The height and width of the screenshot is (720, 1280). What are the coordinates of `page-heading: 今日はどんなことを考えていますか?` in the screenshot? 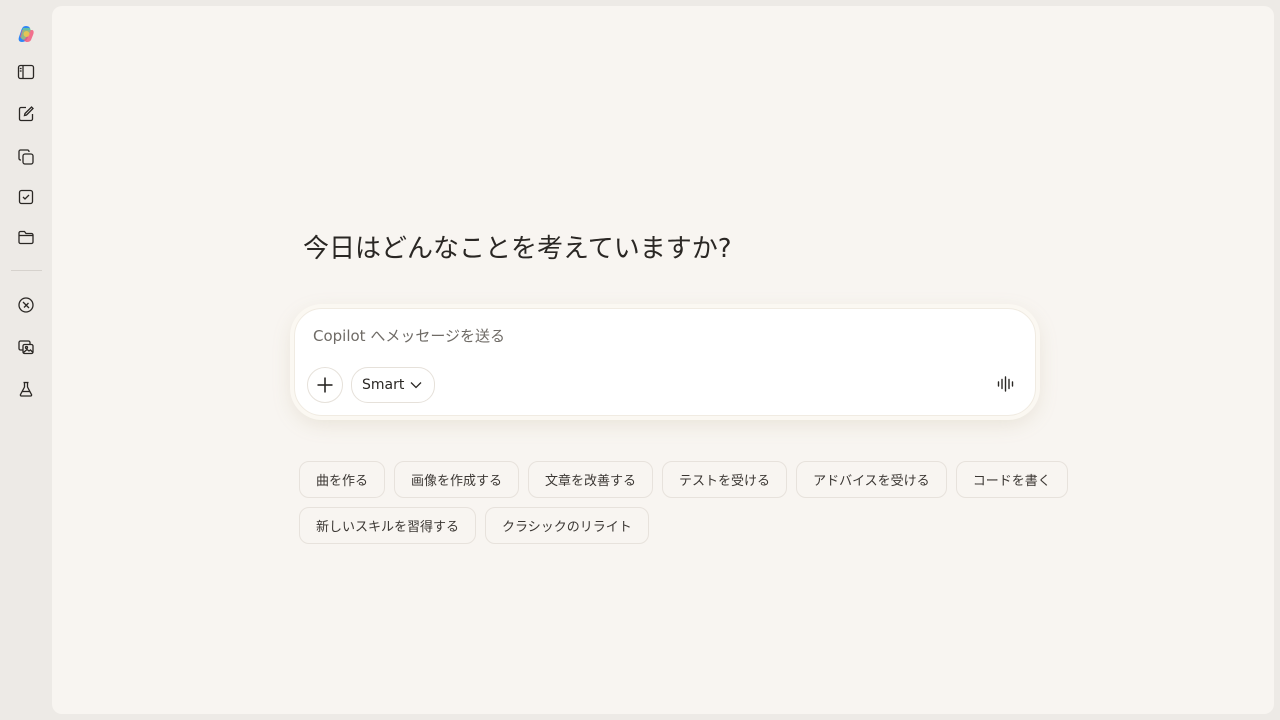 It's located at (517, 249).